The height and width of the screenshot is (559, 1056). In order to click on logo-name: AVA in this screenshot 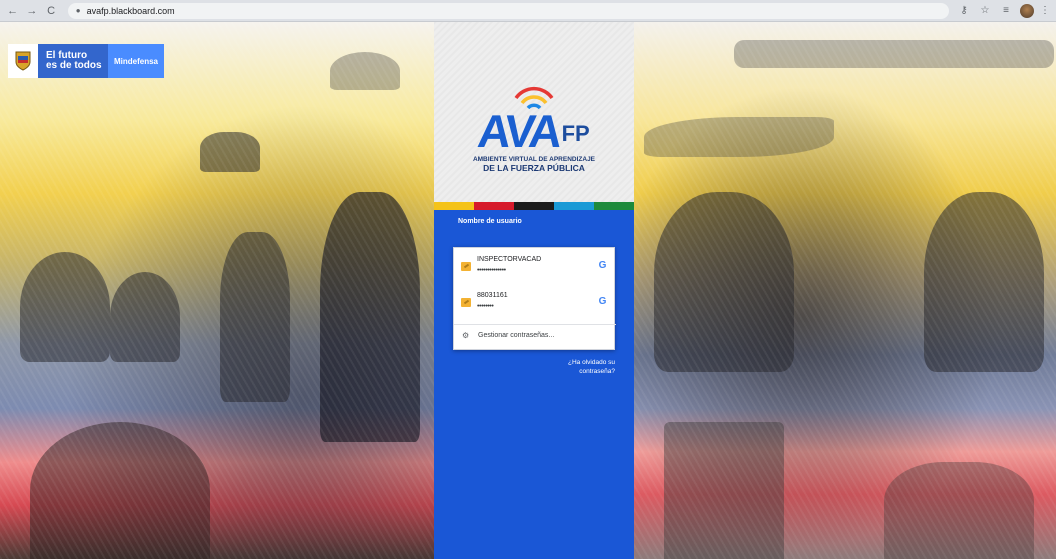, I will do `click(519, 131)`.